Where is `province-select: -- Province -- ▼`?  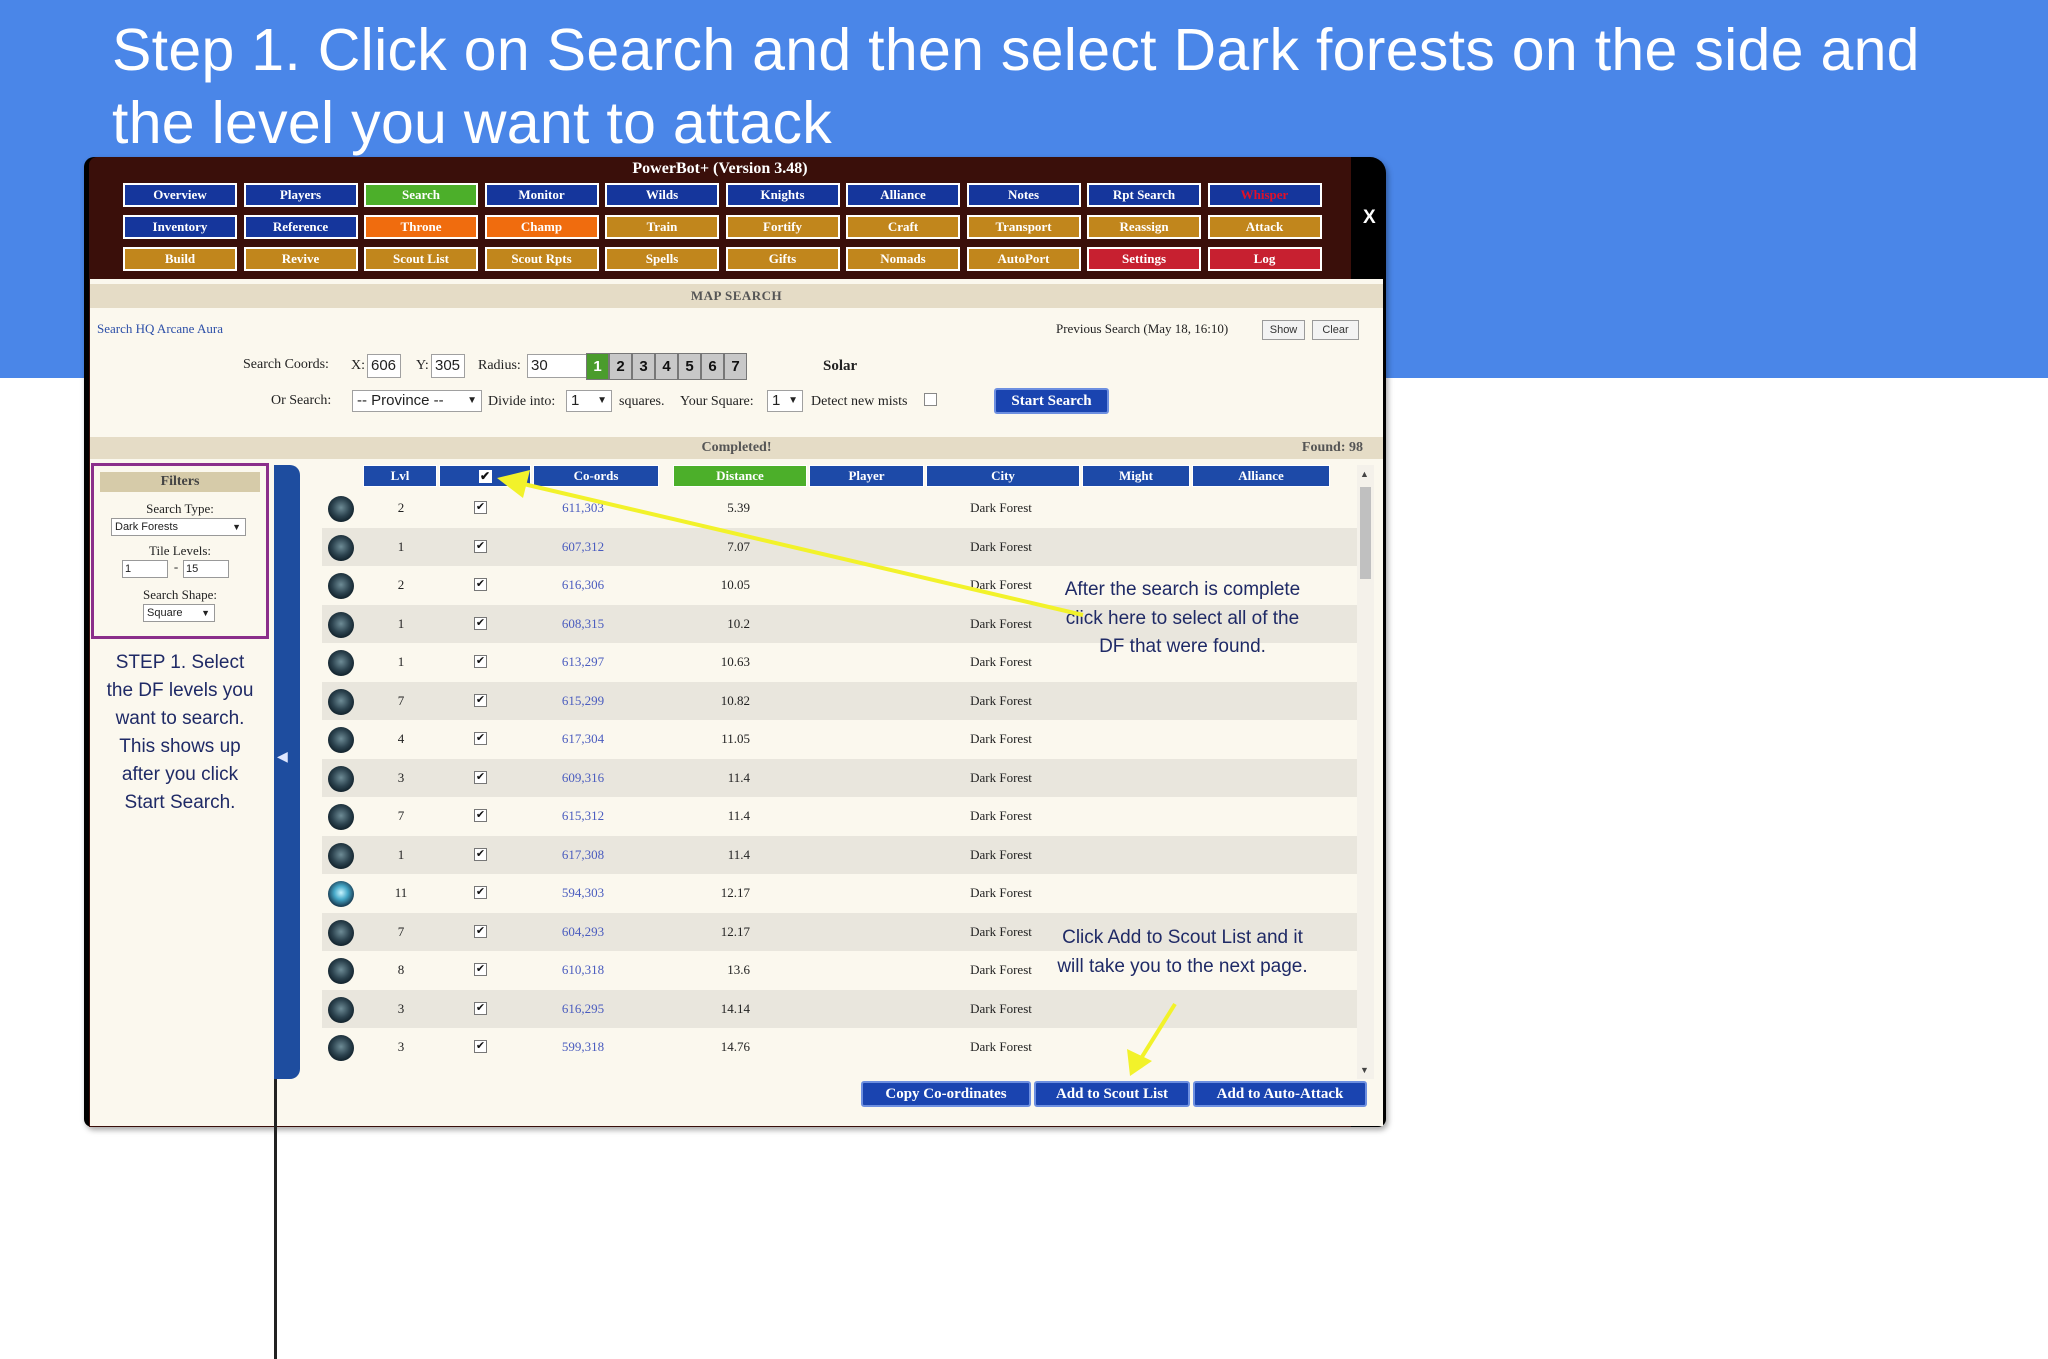
province-select: -- Province -- ▼ is located at coordinates (417, 401).